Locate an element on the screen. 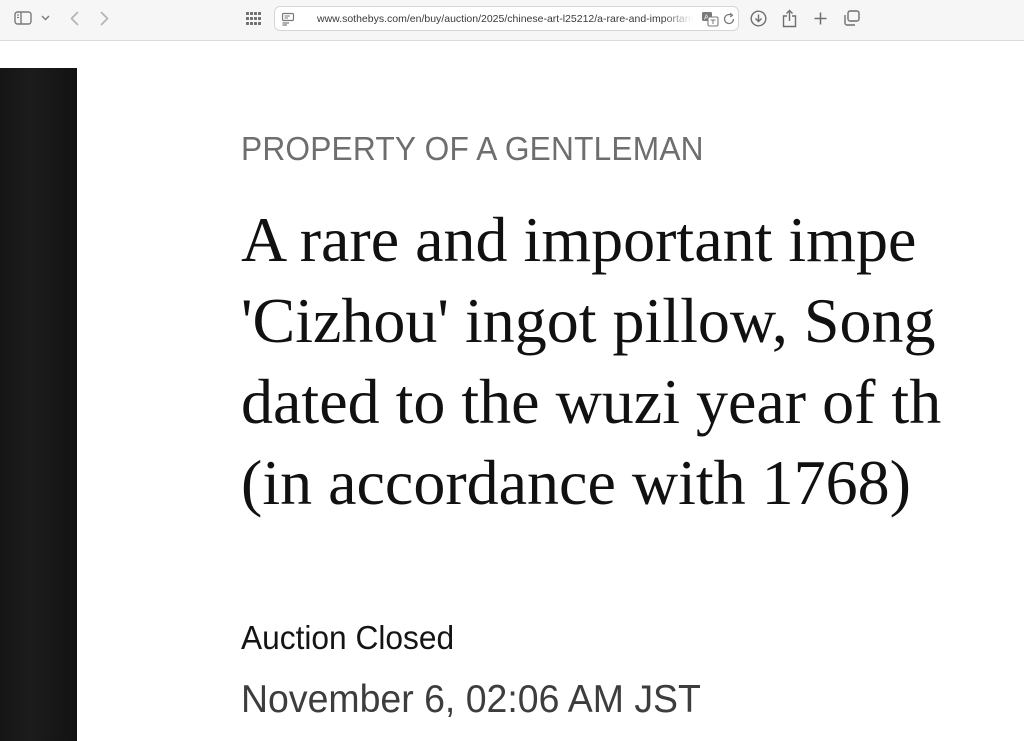 This screenshot has height=741, width=1024. reload-icon is located at coordinates (729, 19).